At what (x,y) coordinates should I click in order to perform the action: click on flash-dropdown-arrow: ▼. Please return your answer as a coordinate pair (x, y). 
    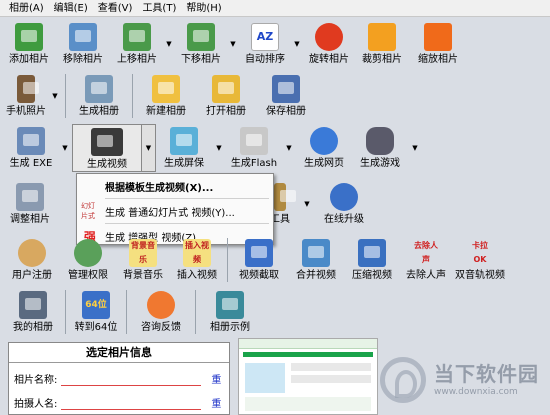
    Looking at the image, I should click on (289, 148).